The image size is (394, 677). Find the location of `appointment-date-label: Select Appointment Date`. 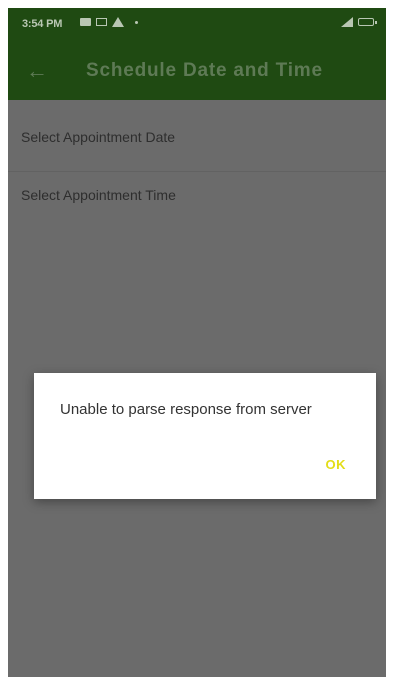

appointment-date-label: Select Appointment Date is located at coordinates (98, 137).